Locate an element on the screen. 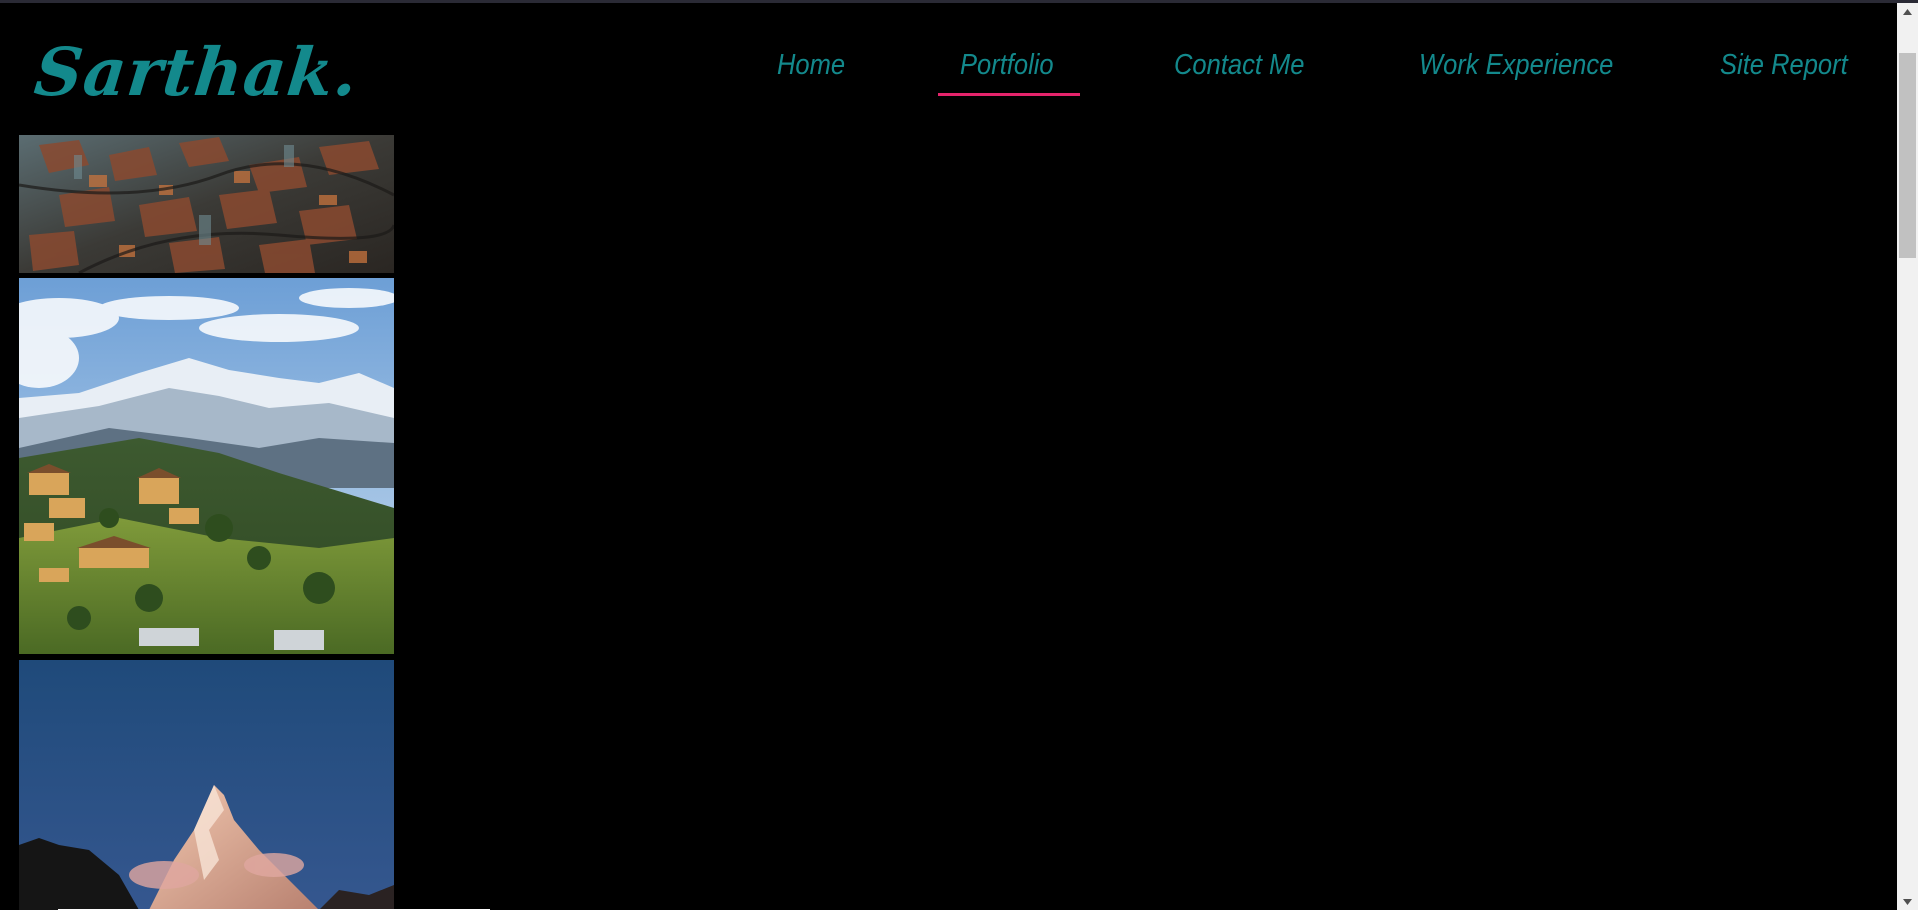  snowy-peak-photo is located at coordinates (206, 785).